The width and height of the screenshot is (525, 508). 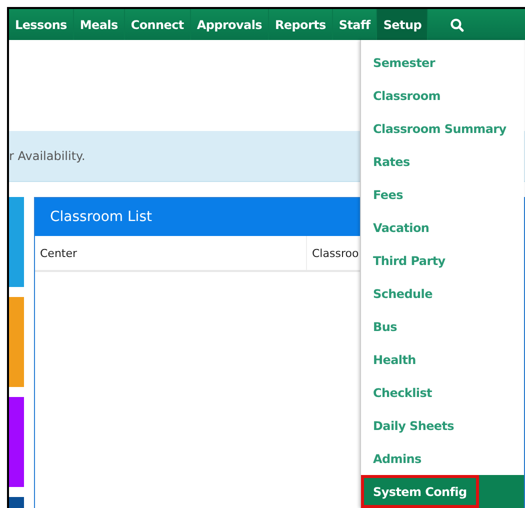 I want to click on nav-menu-item: Reports, so click(x=300, y=24).